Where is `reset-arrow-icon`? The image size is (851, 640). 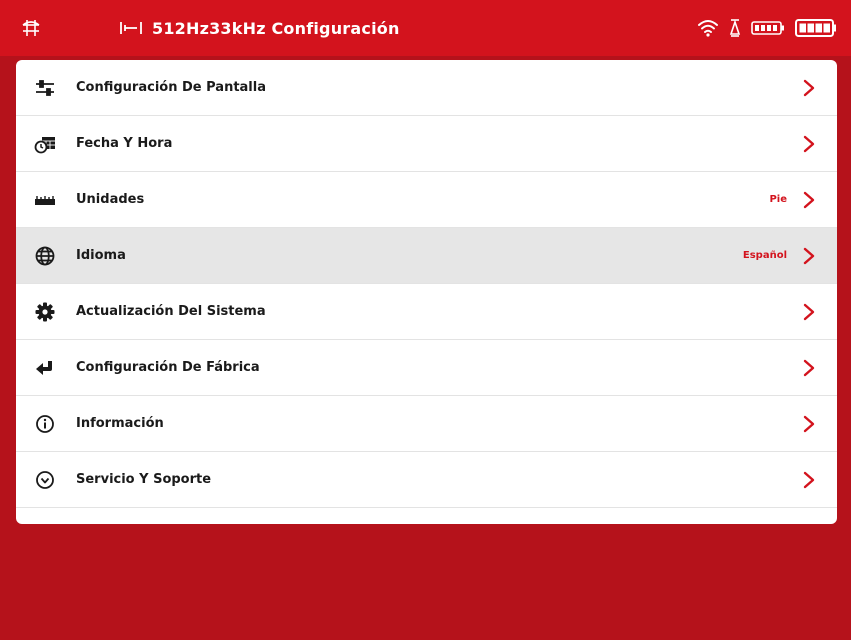
reset-arrow-icon is located at coordinates (44, 368).